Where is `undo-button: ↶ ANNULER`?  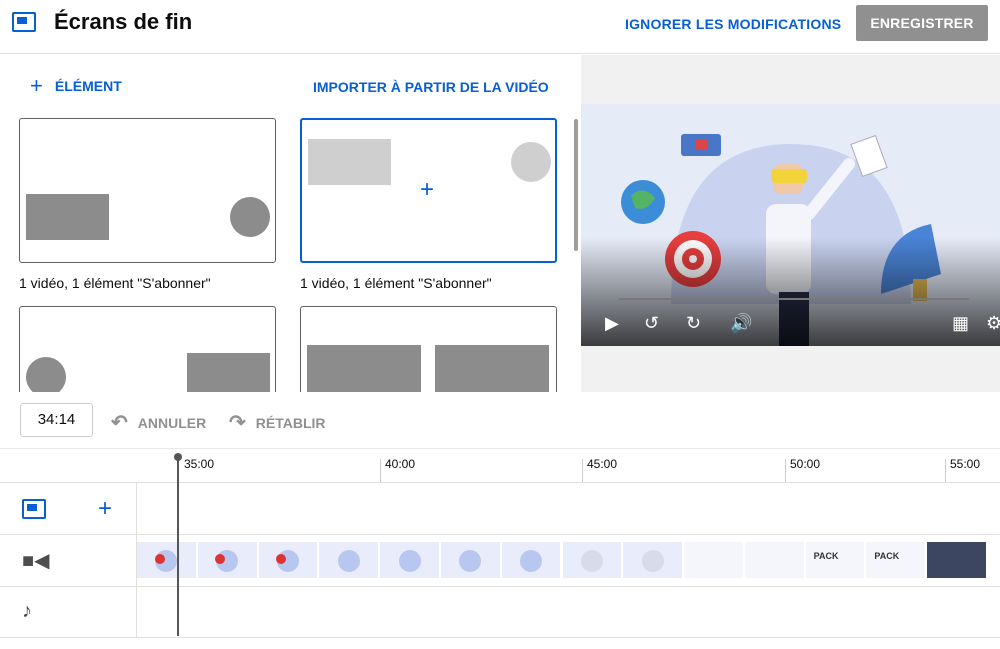
undo-button: ↶ ANNULER is located at coordinates (158, 422).